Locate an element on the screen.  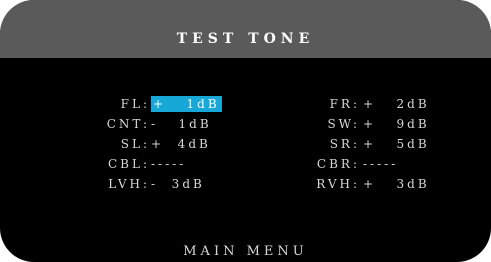
channel-value-sw: + 9dB is located at coordinates (401, 124).